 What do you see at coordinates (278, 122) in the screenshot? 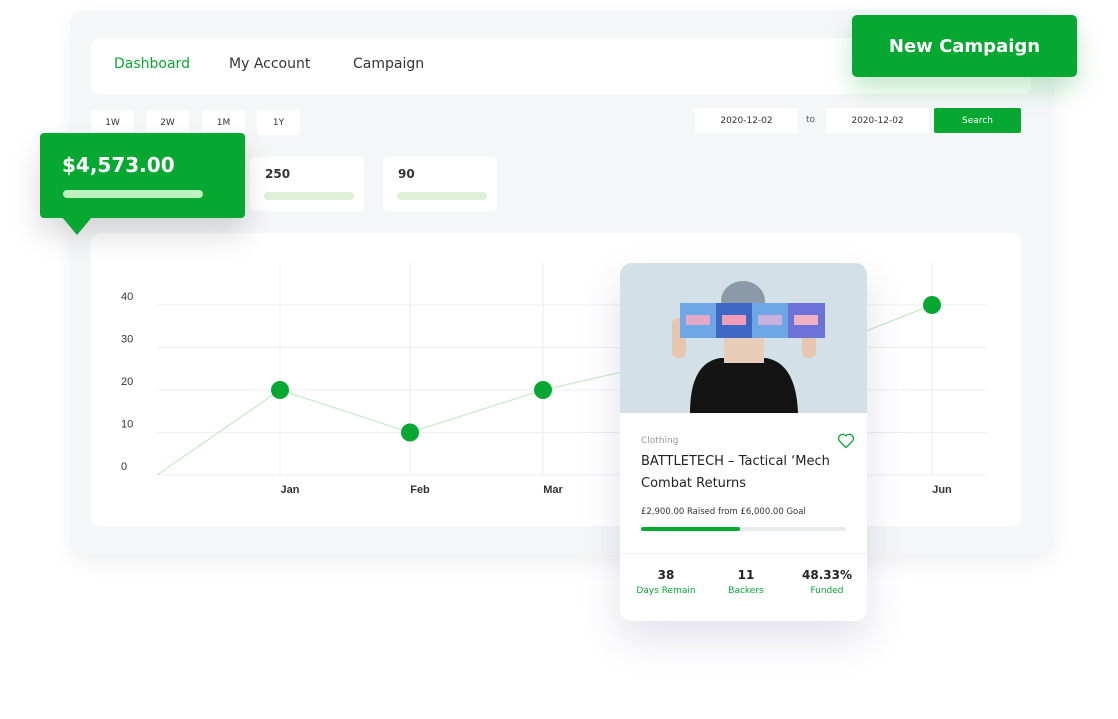
I see `range-1y-button: 1Y` at bounding box center [278, 122].